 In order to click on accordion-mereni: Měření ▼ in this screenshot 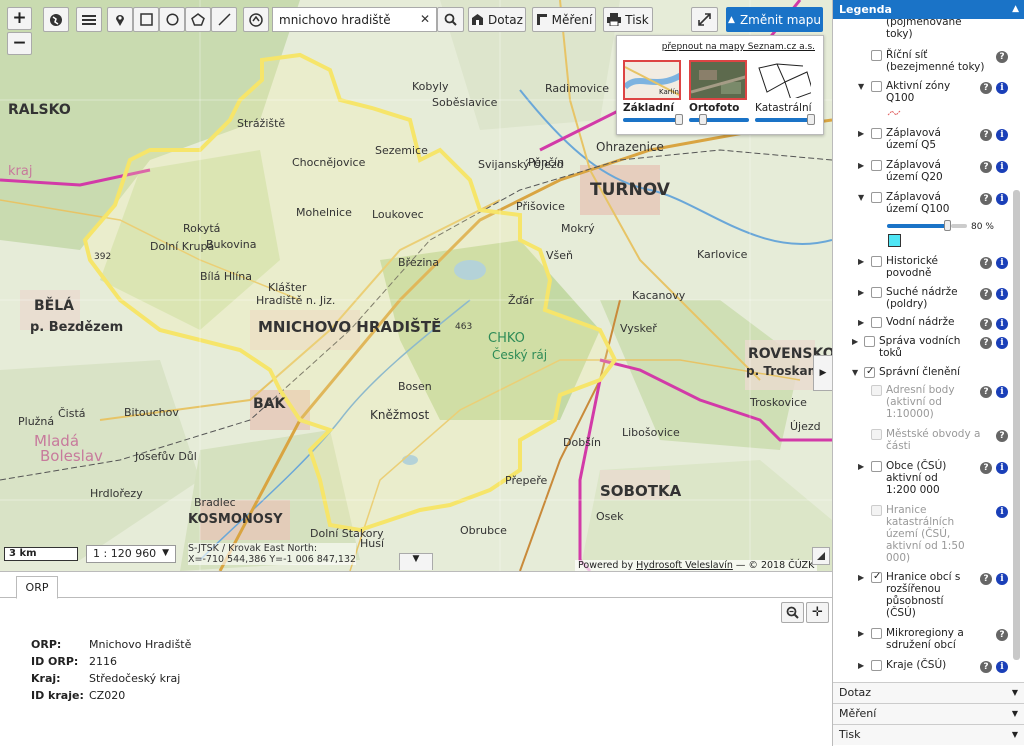, I will do `click(928, 713)`.